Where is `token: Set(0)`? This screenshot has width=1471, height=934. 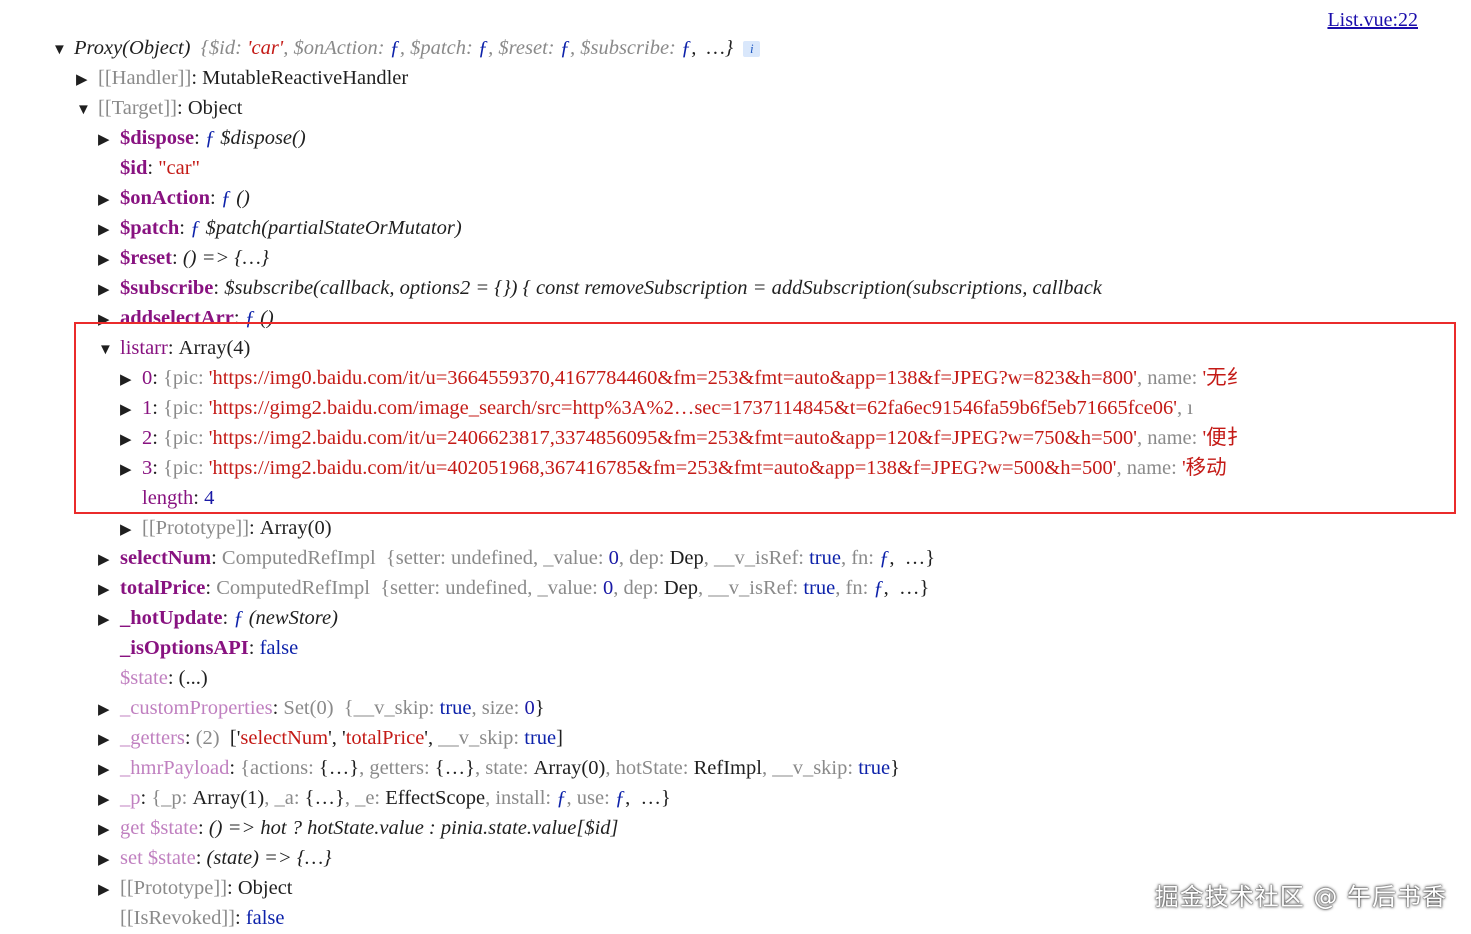 token: Set(0) is located at coordinates (308, 708).